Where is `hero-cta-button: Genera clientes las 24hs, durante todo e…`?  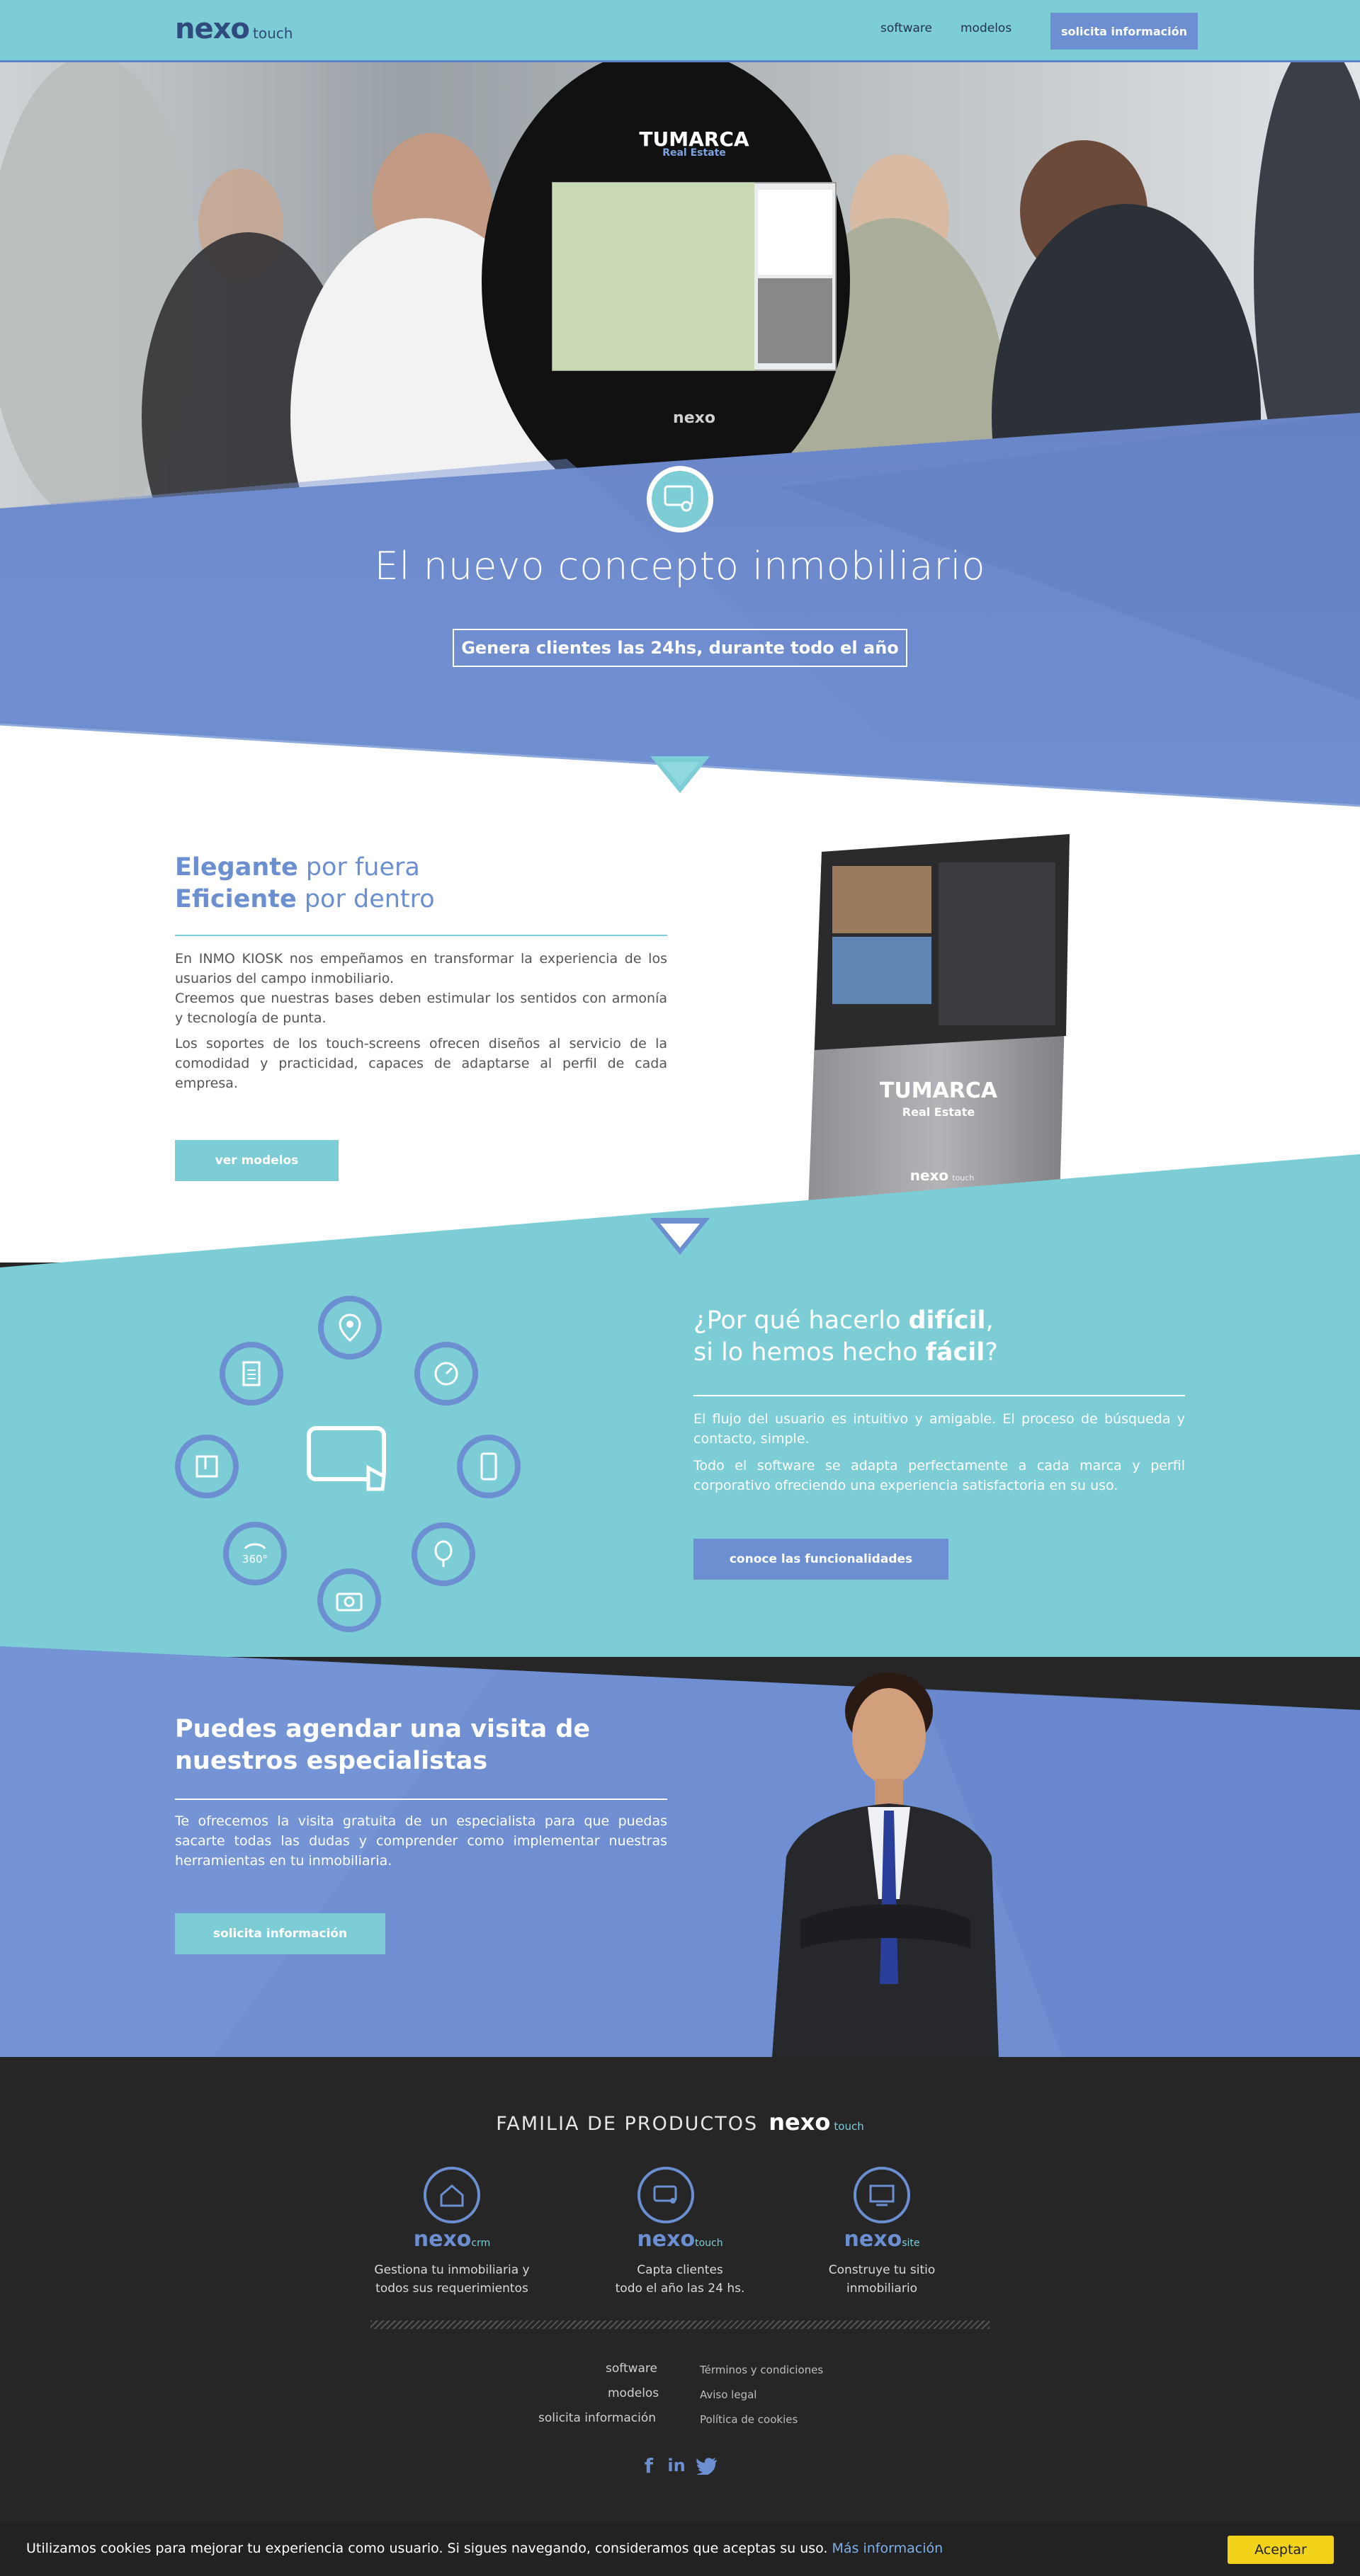 hero-cta-button: Genera clientes las 24hs, durante todo e… is located at coordinates (680, 648).